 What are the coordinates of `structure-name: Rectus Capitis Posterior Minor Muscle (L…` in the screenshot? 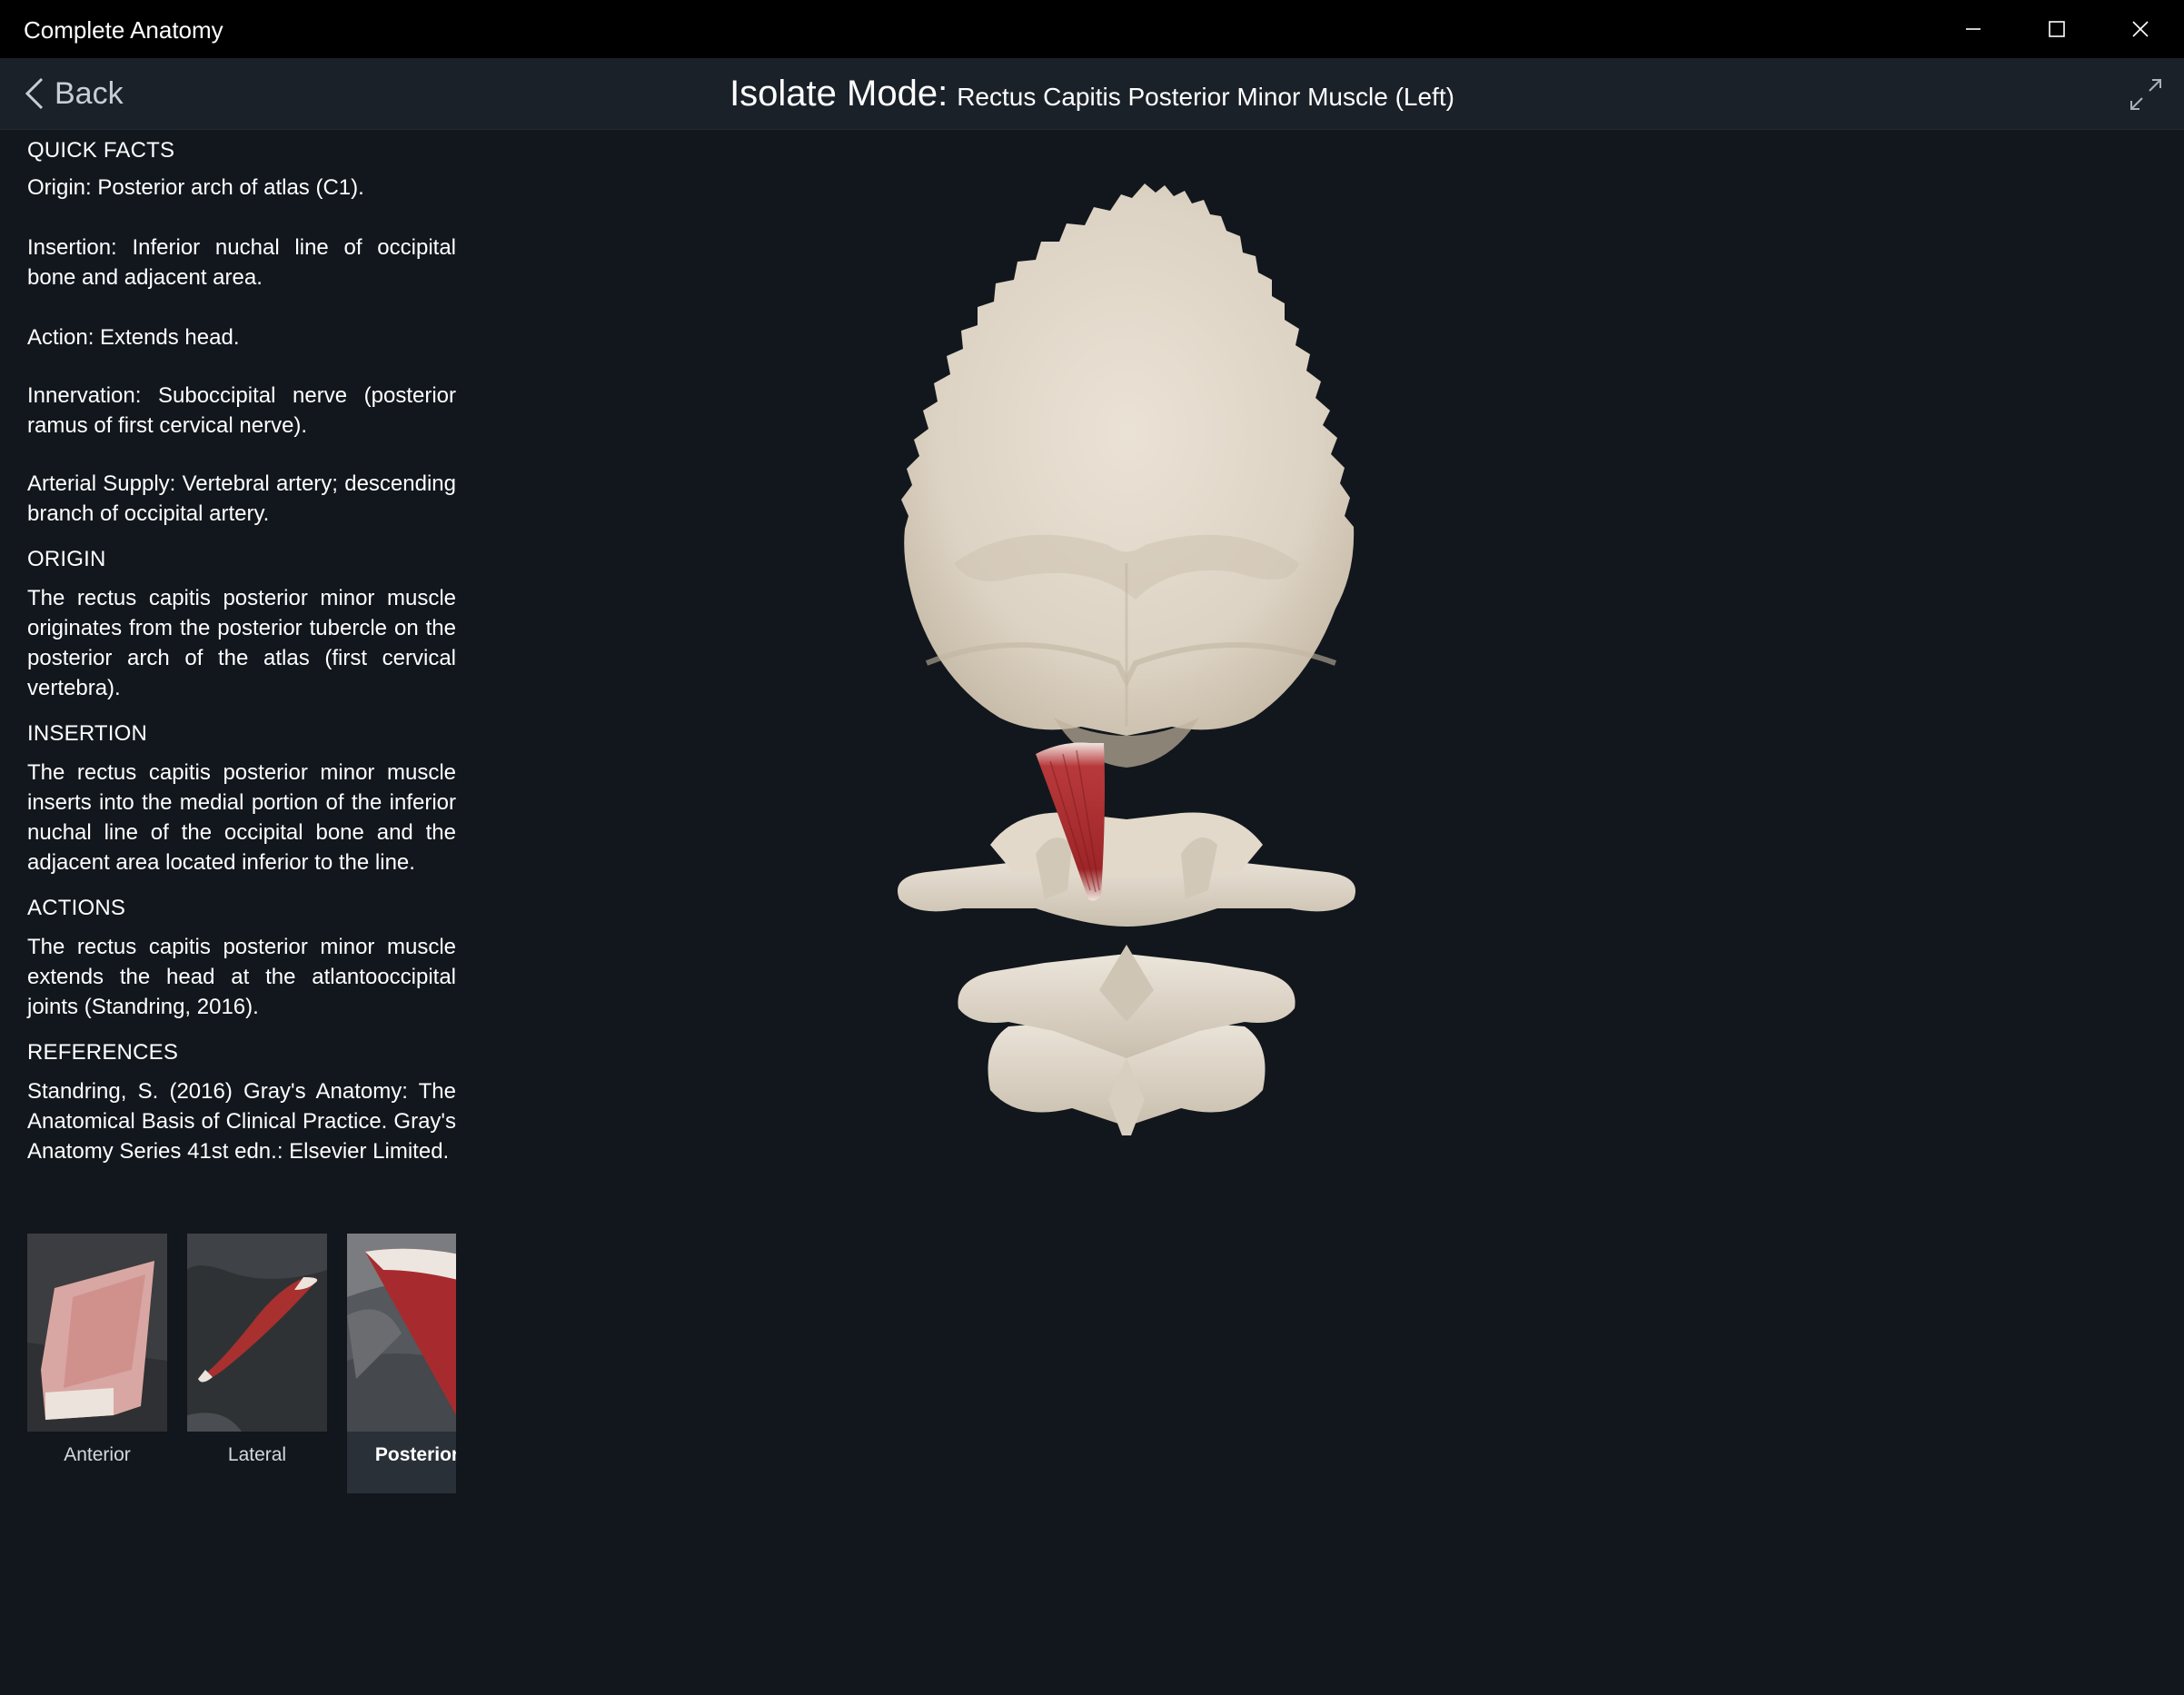 It's located at (1205, 97).